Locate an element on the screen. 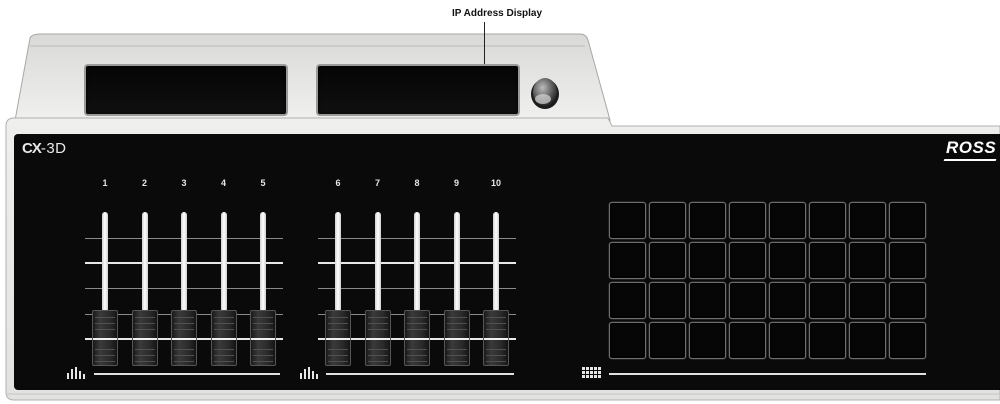 Image resolution: width=1000 pixels, height=404 pixels. ip-address-display is located at coordinates (418, 90).